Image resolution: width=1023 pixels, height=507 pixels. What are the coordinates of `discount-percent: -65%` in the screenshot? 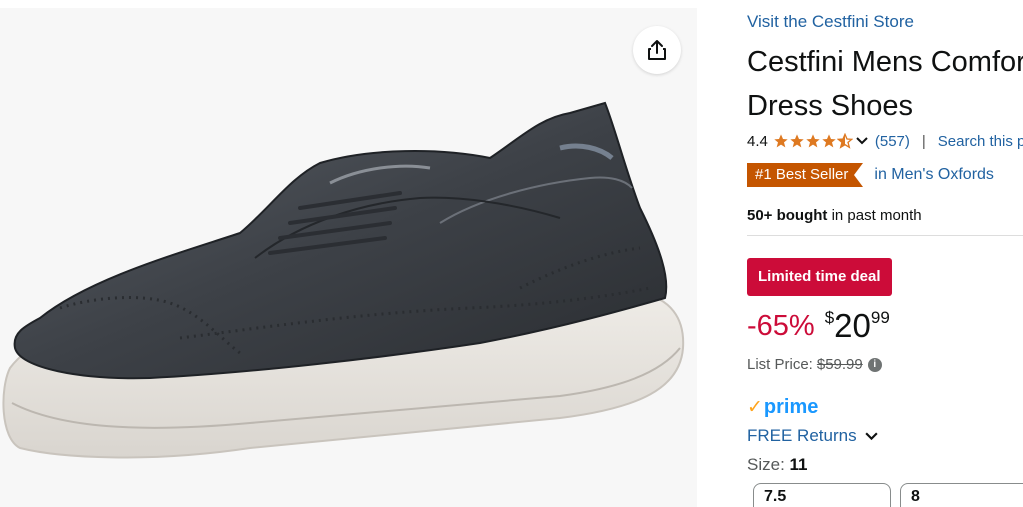 It's located at (781, 326).